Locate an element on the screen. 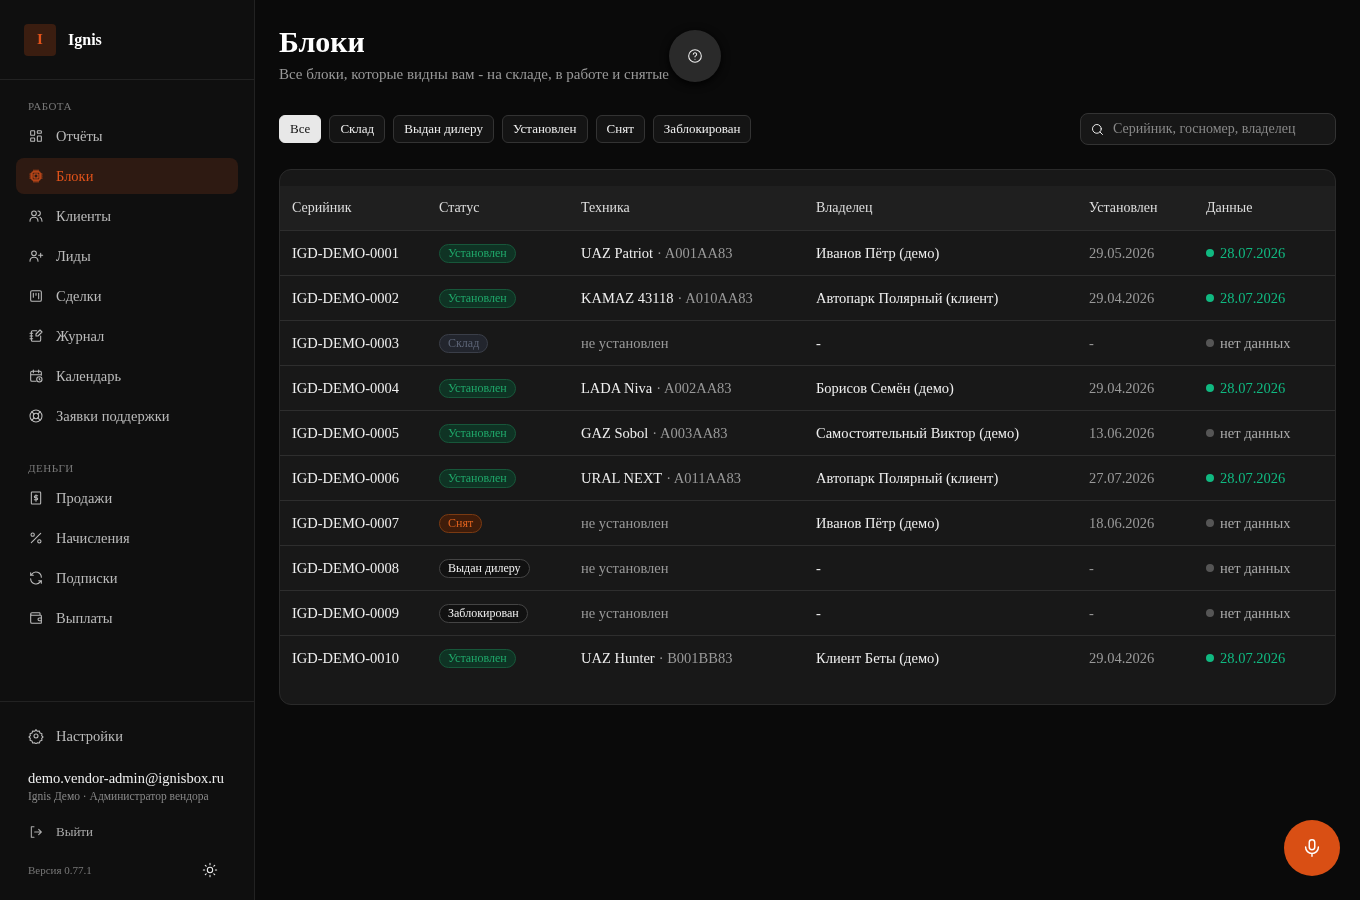  table-cell: KAMAZ 43118 · A010AA83 is located at coordinates (698, 298).